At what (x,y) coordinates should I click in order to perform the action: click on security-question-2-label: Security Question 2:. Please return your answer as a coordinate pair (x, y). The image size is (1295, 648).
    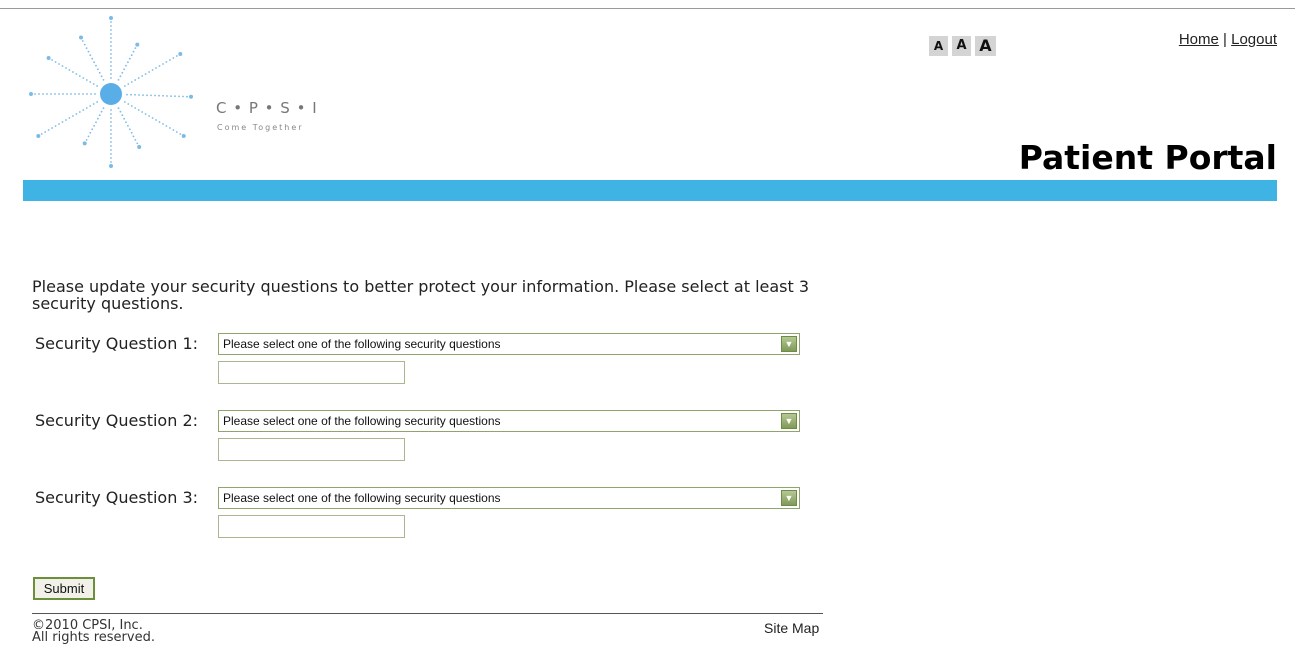
    Looking at the image, I should click on (117, 420).